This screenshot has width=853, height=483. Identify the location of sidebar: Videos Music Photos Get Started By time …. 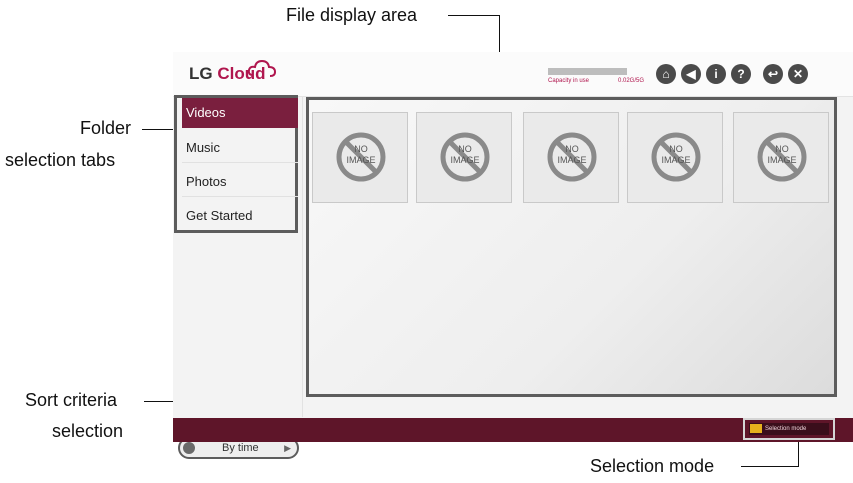
(238, 277).